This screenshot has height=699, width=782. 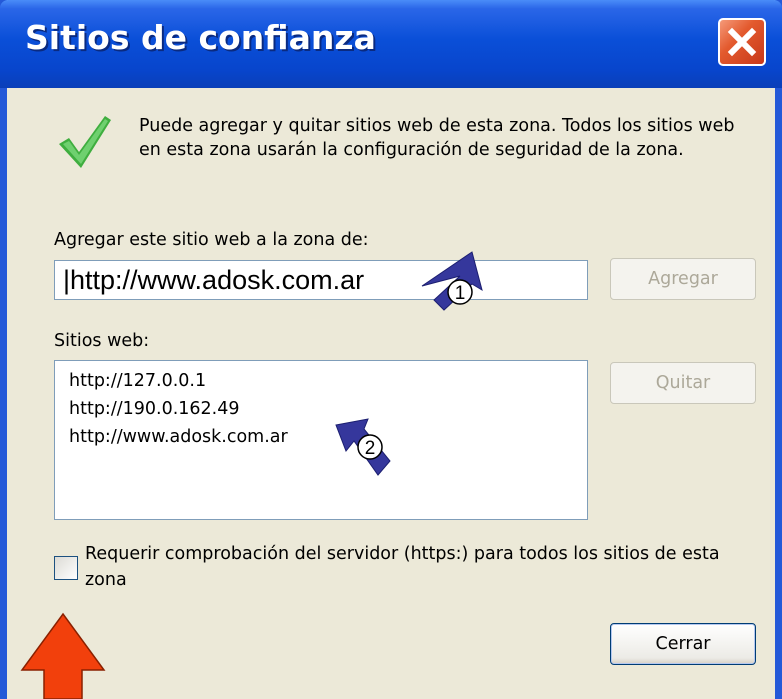 What do you see at coordinates (328, 409) in the screenshot?
I see `list-item: http://190.0.162.49` at bounding box center [328, 409].